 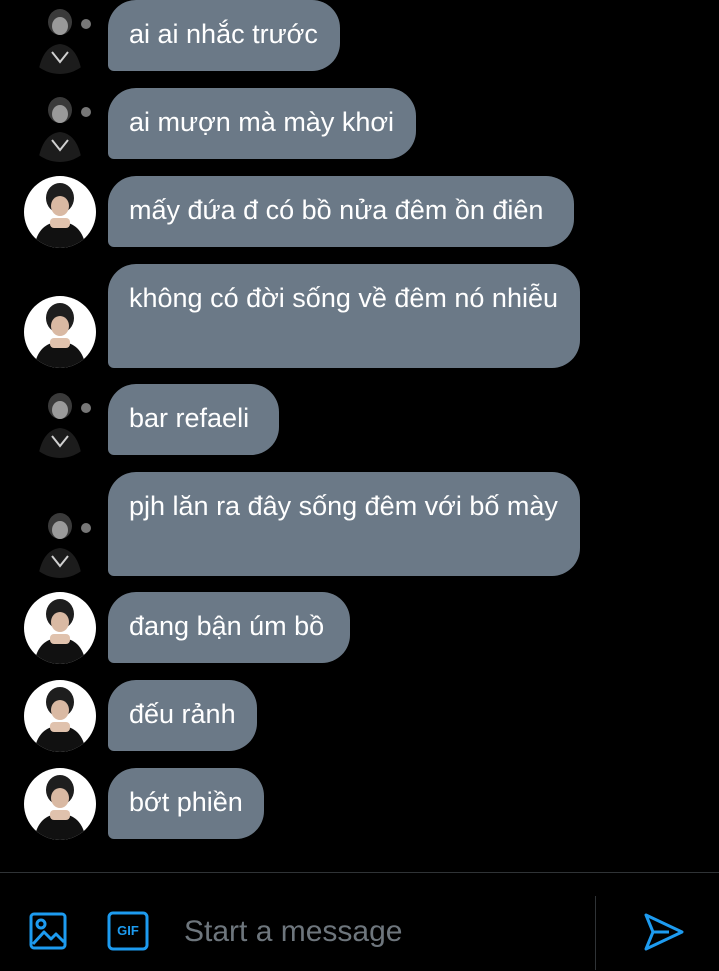 What do you see at coordinates (343, 298) in the screenshot?
I see `message-text: không có đời sống về đêm nó nhiễu` at bounding box center [343, 298].